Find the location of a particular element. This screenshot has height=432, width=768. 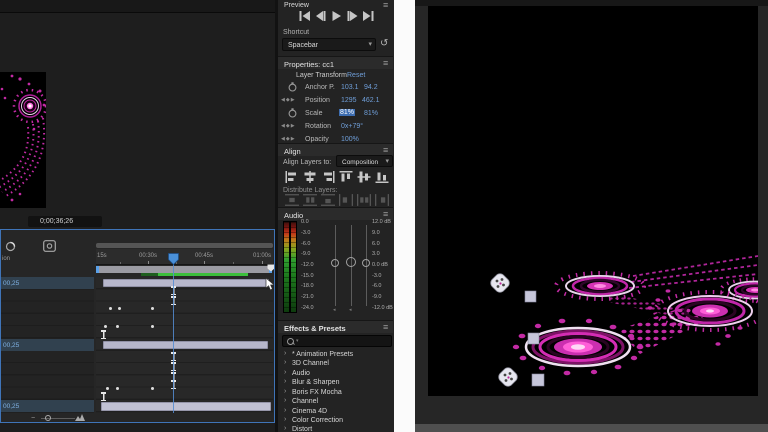

reset-loop-icon: ↺ is located at coordinates (384, 44).